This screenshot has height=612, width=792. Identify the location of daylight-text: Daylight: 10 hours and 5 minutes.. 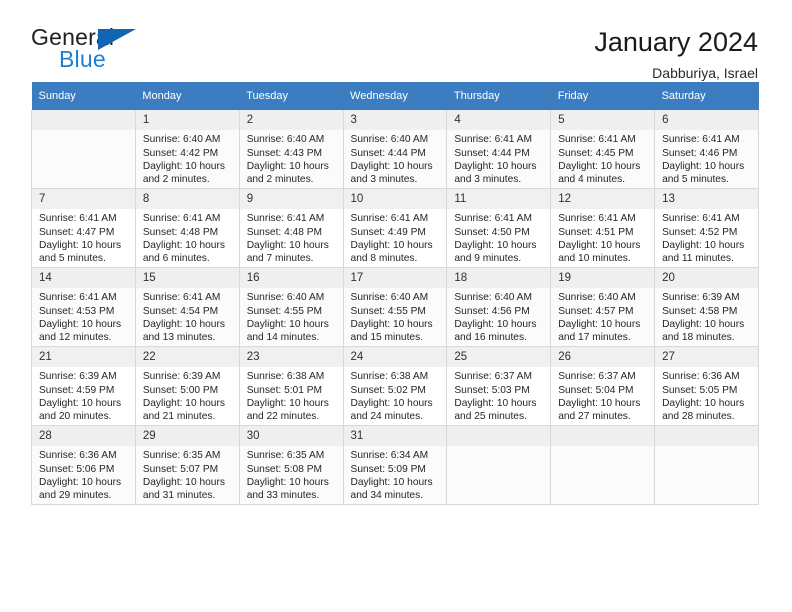
(80, 251).